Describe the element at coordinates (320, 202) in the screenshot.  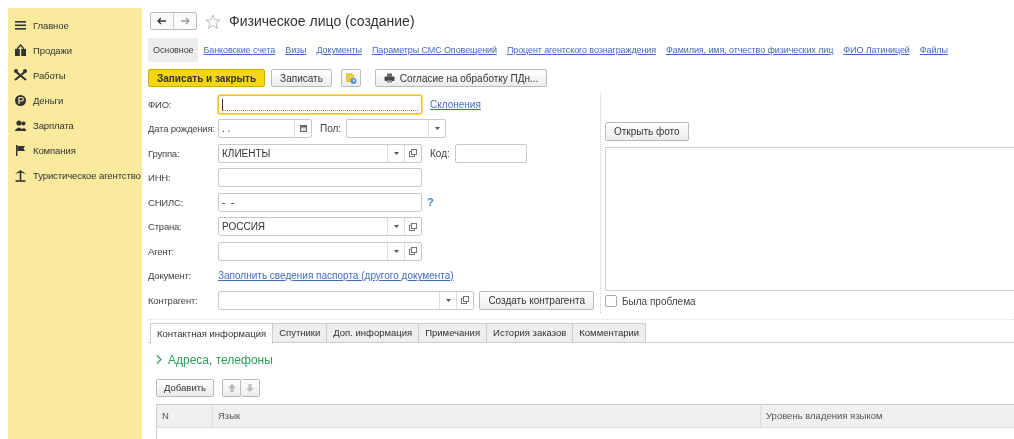
I see `input-field: - -` at that location.